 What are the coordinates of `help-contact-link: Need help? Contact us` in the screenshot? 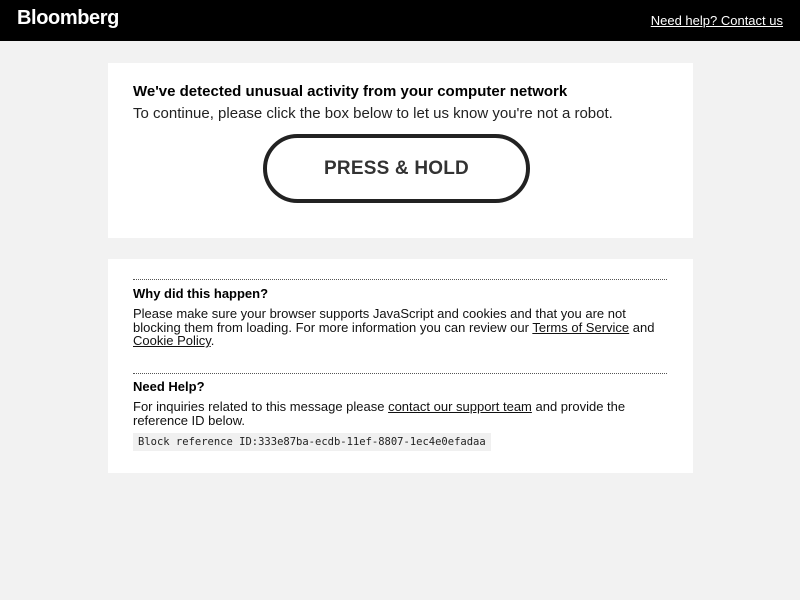 It's located at (717, 20).